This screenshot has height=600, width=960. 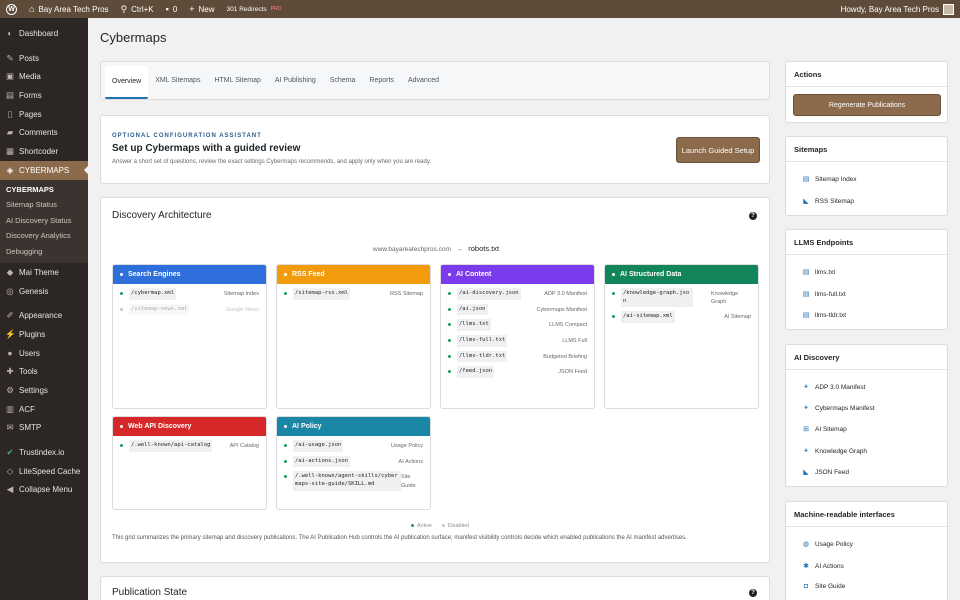 I want to click on publication-row: /knowledge-graph.json Knowledge Graph, so click(x=681, y=298).